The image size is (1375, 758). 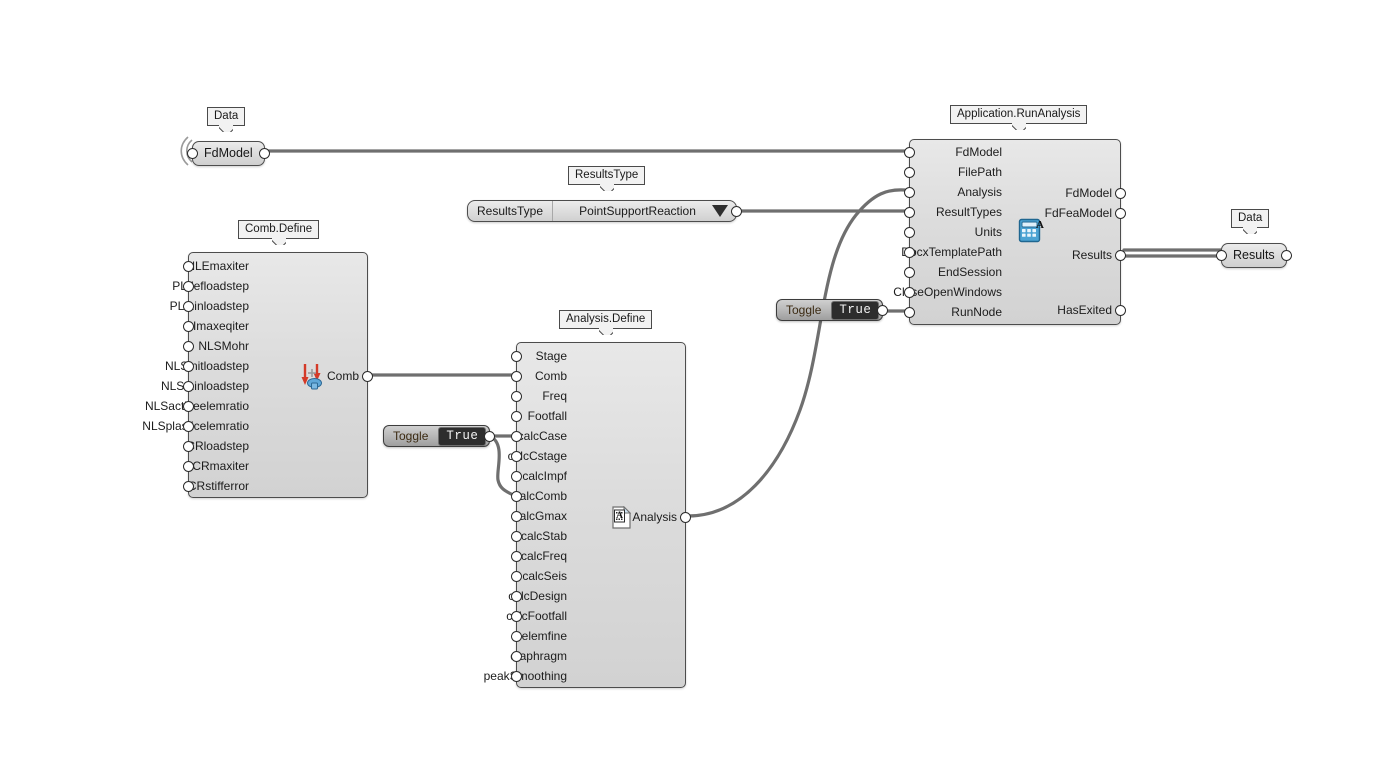 What do you see at coordinates (188, 326) in the screenshot?
I see `port-in-pimaxeqiter` at bounding box center [188, 326].